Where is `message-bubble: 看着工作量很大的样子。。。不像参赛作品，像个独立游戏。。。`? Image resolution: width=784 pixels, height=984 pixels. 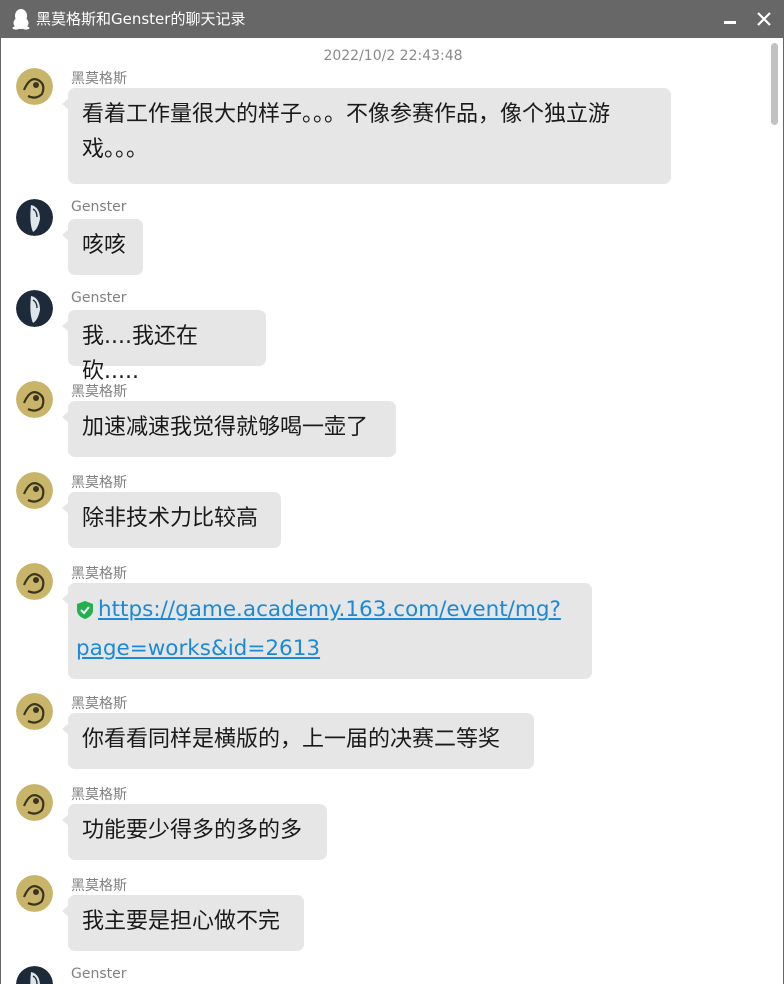
message-bubble: 看着工作量很大的样子。。。不像参赛作品，像个独立游戏。。。 is located at coordinates (366, 136).